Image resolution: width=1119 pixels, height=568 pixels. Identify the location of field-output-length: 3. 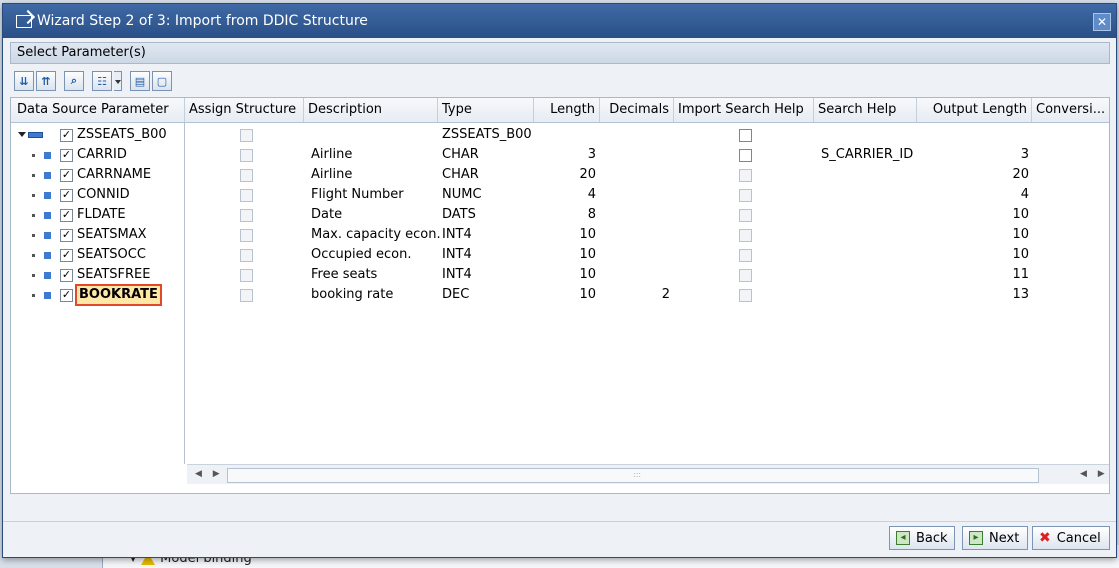
(1024, 154).